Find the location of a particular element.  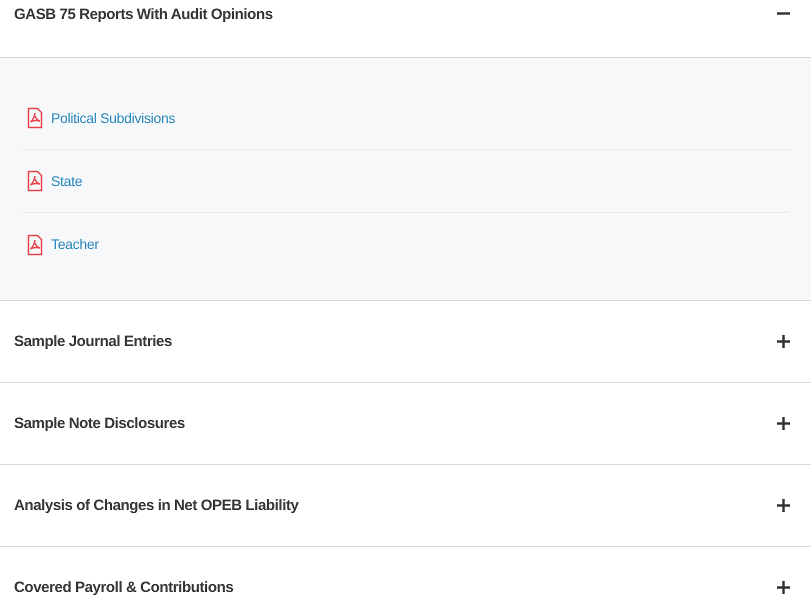

section-title: Covered Payroll & Contributions is located at coordinates (124, 588).